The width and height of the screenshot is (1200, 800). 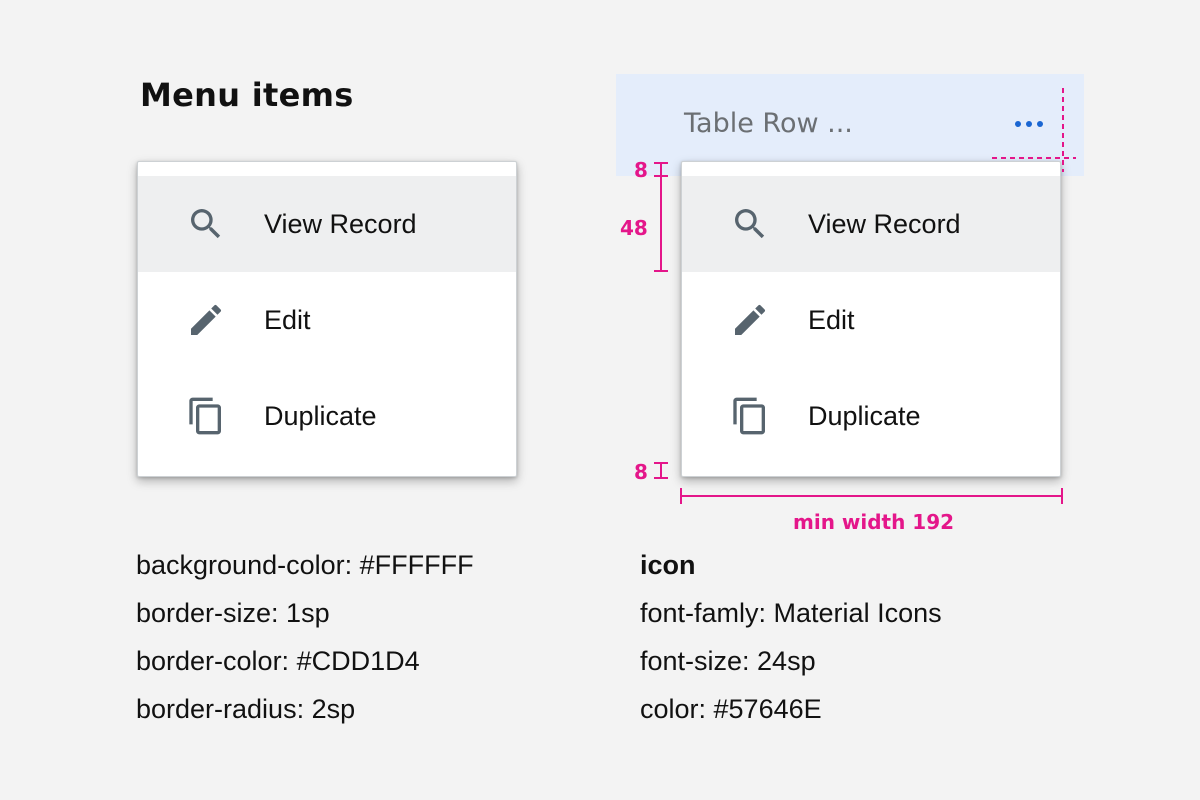 I want to click on spec-line: border-color: #CDD1D4, so click(x=278, y=661).